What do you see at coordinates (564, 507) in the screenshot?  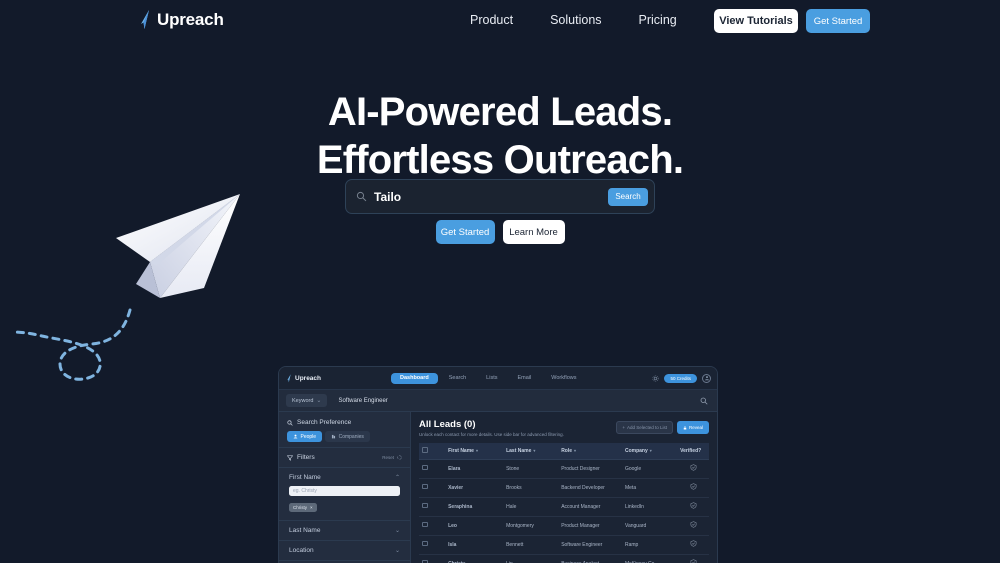 I see `table-row: Seraphina Hale Account Manager LinkedIn` at bounding box center [564, 507].